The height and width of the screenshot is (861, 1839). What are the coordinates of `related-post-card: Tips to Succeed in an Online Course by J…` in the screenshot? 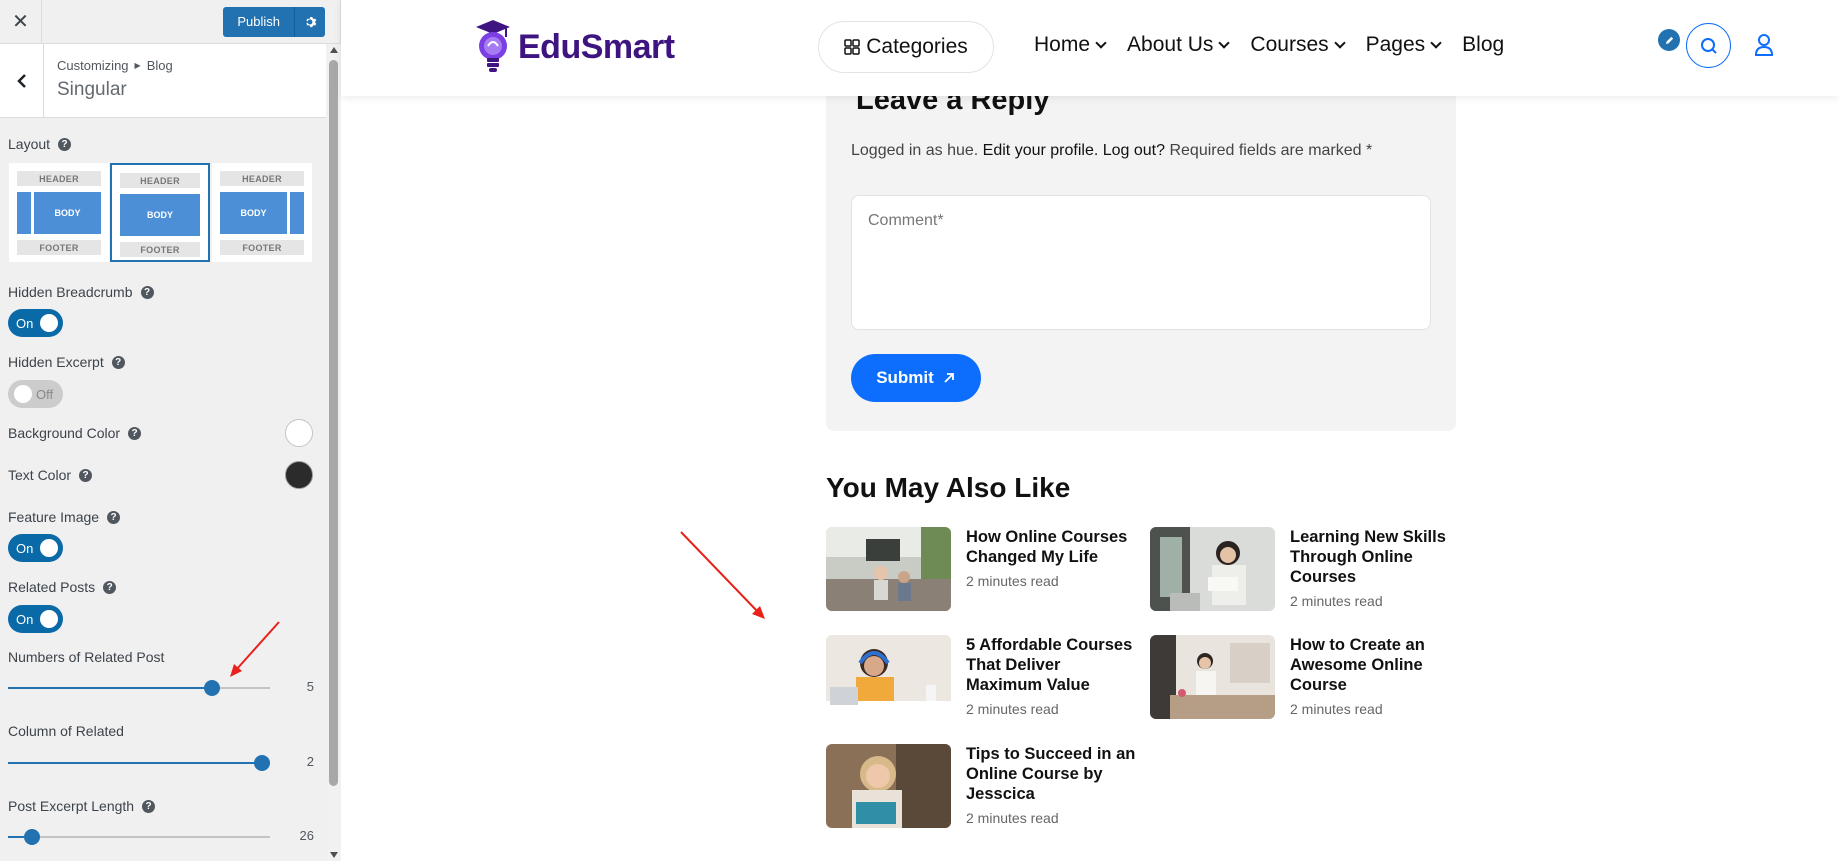 It's located at (981, 789).